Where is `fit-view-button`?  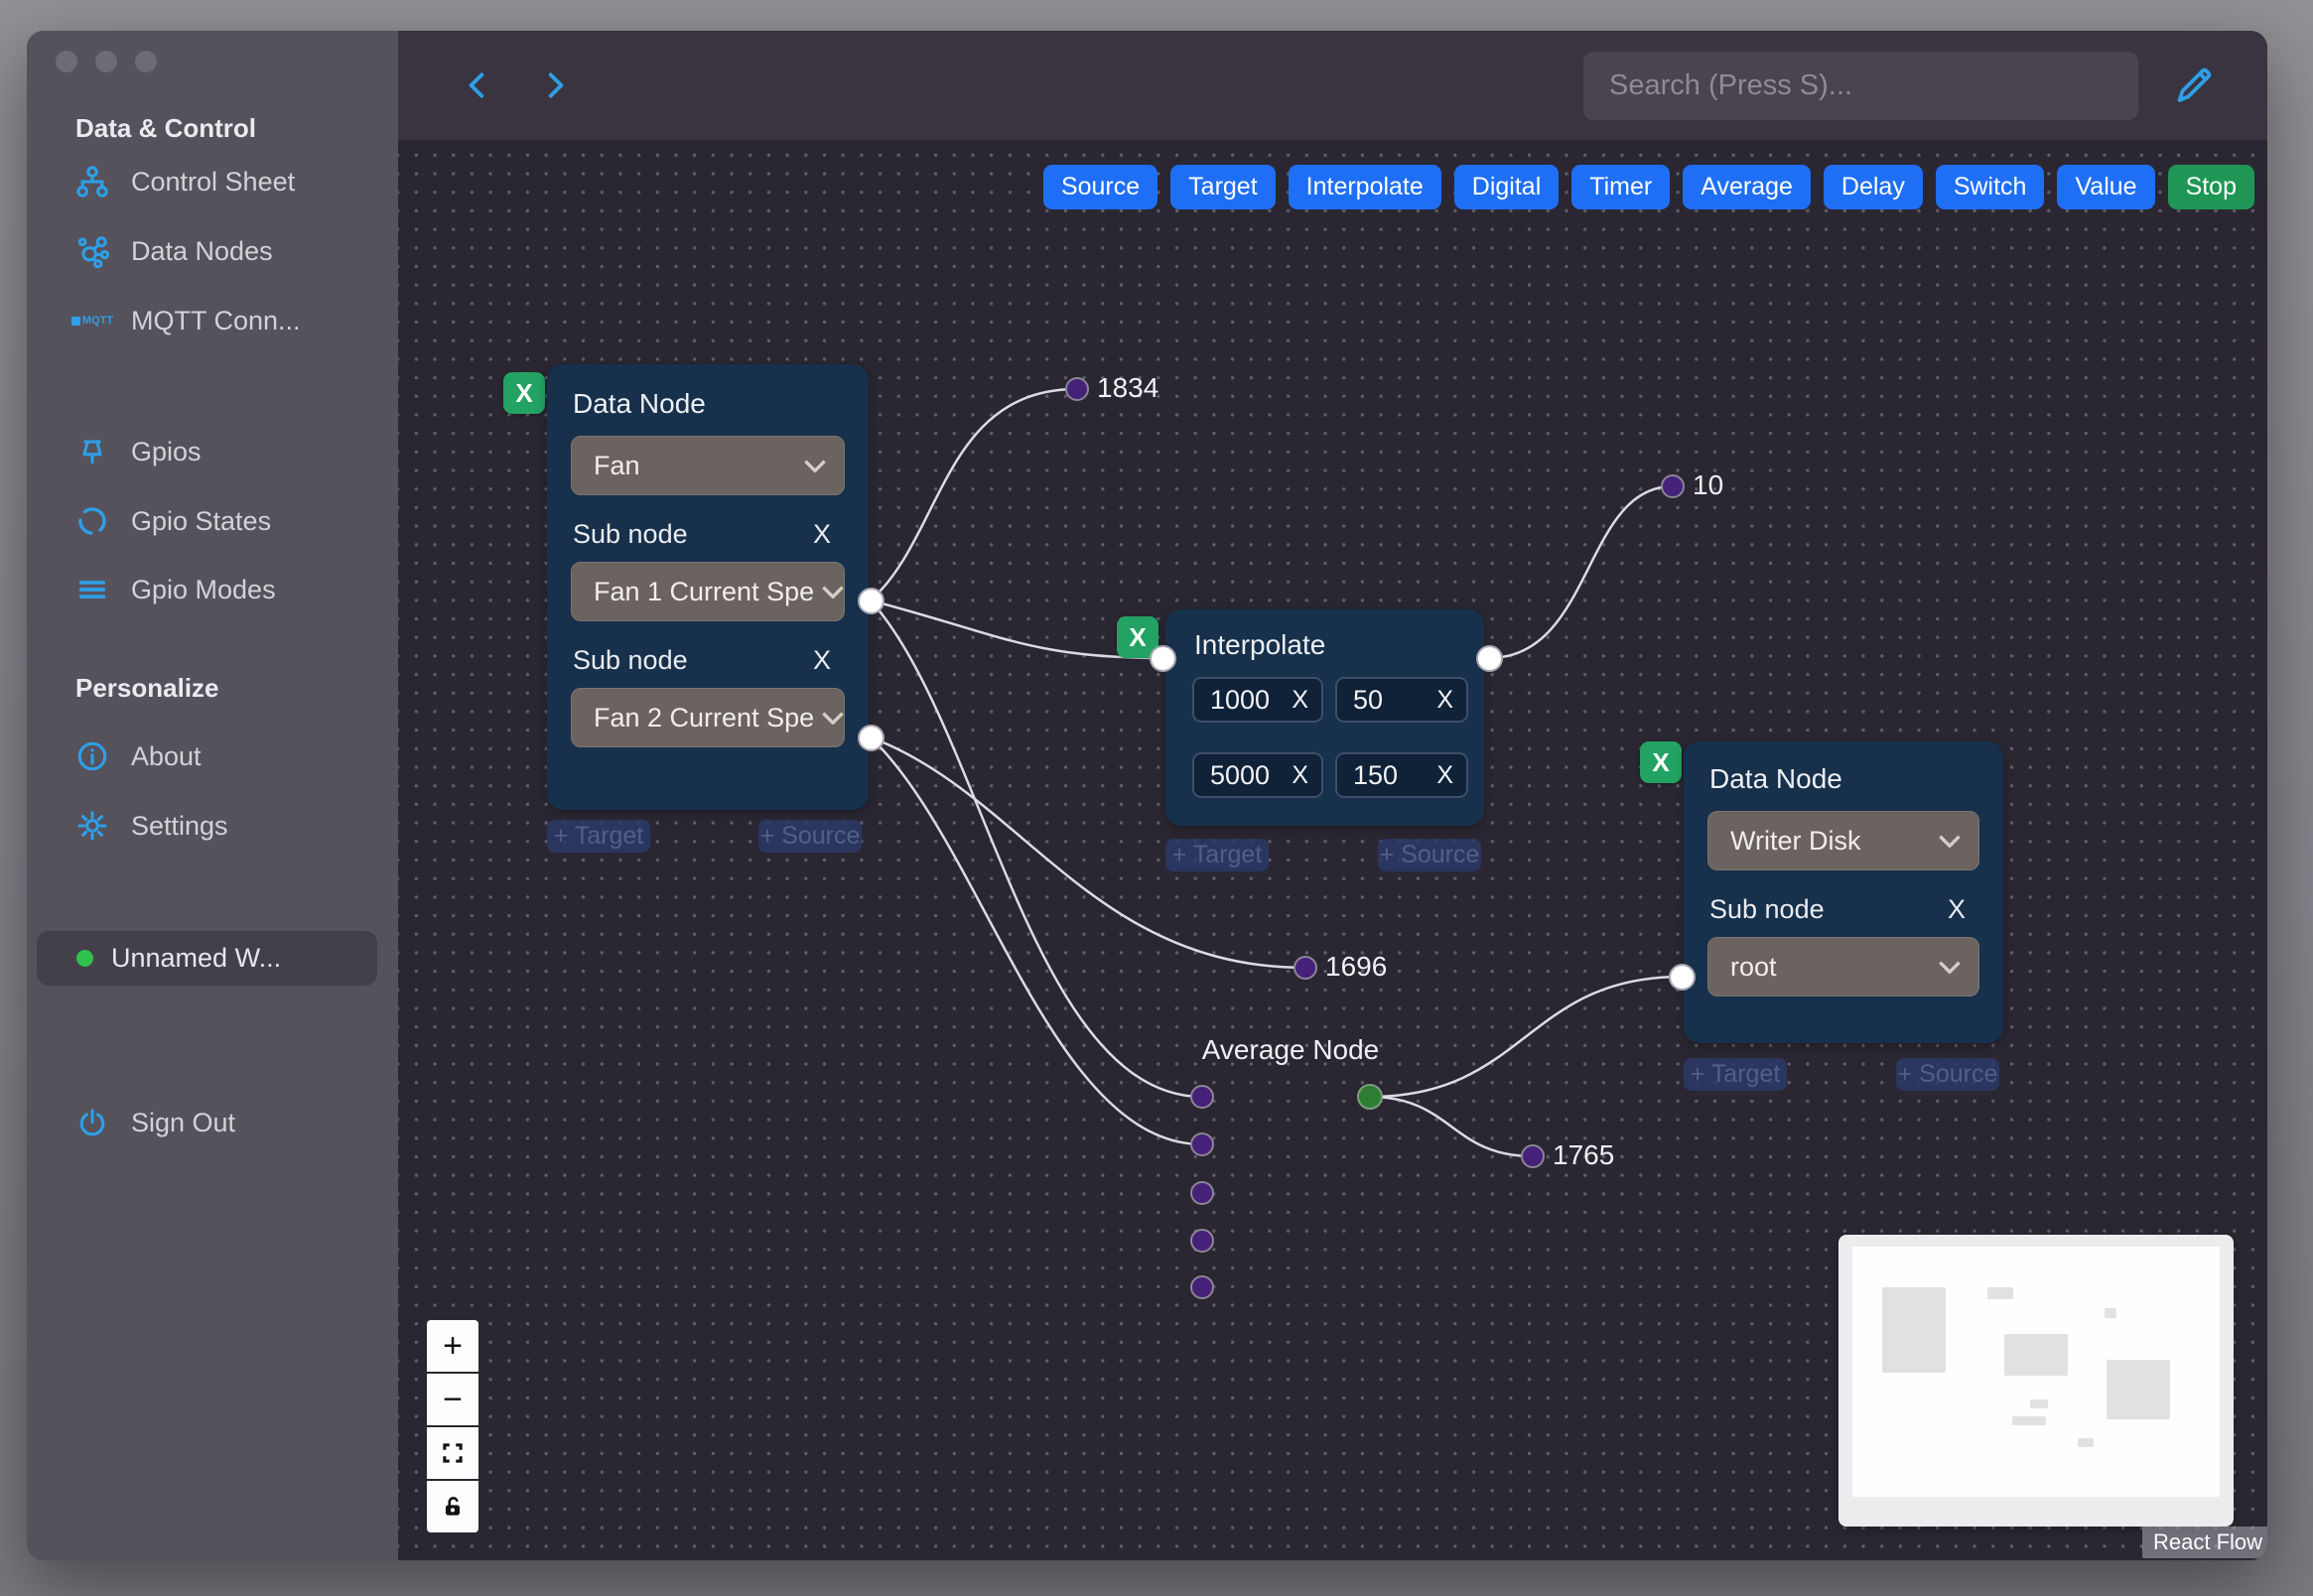
fit-view-button is located at coordinates (452, 1453).